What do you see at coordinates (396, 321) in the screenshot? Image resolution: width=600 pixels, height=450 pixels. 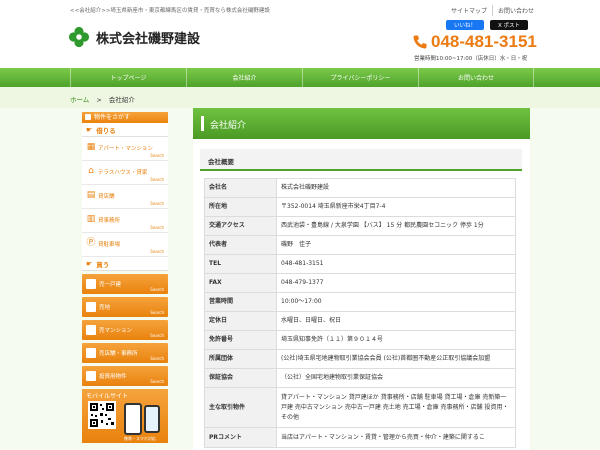 I see `row-value: 水曜日、日曜日、祝日` at bounding box center [396, 321].